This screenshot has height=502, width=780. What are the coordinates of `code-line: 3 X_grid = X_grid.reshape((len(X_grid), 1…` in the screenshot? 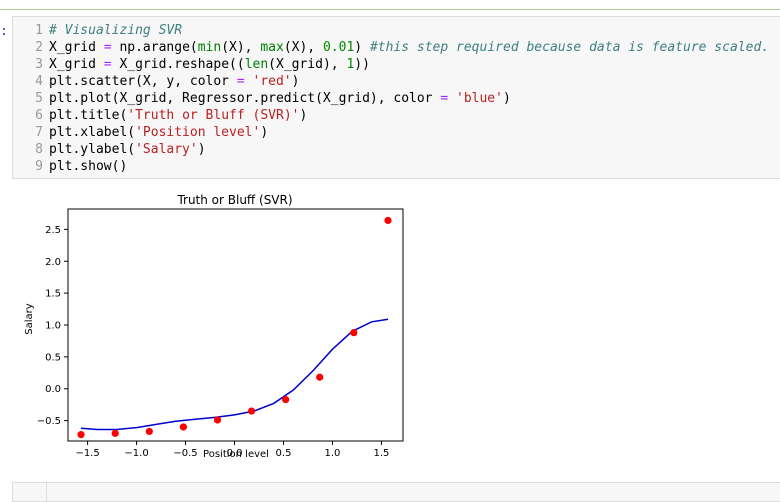 It's located at (391, 64).